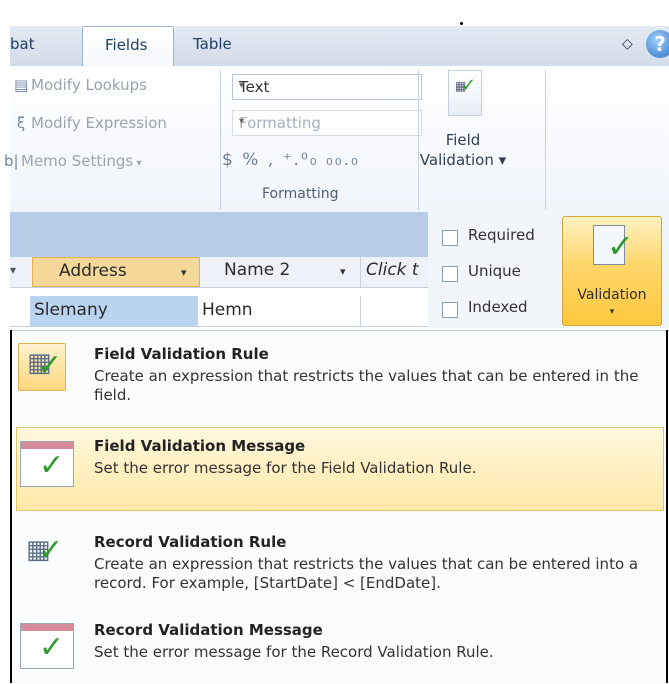  I want to click on modify-expression-button: ξ Modify Expression, so click(90, 123).